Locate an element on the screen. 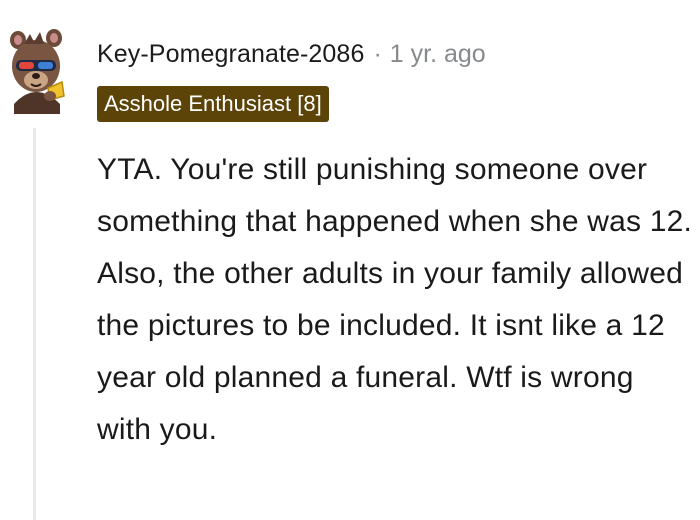 This screenshot has height=520, width=700. user-flair-badge: Asshole Enthusiast [8] is located at coordinates (213, 104).